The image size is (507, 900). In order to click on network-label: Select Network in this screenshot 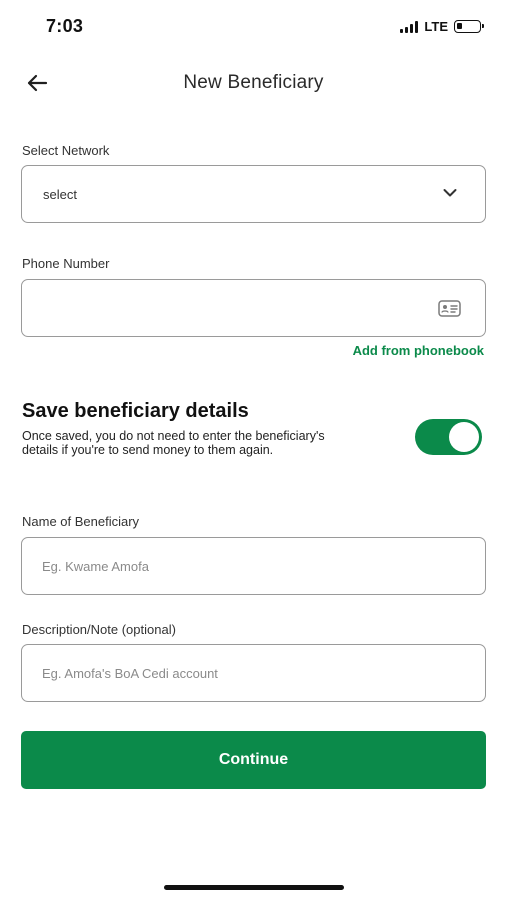, I will do `click(66, 150)`.